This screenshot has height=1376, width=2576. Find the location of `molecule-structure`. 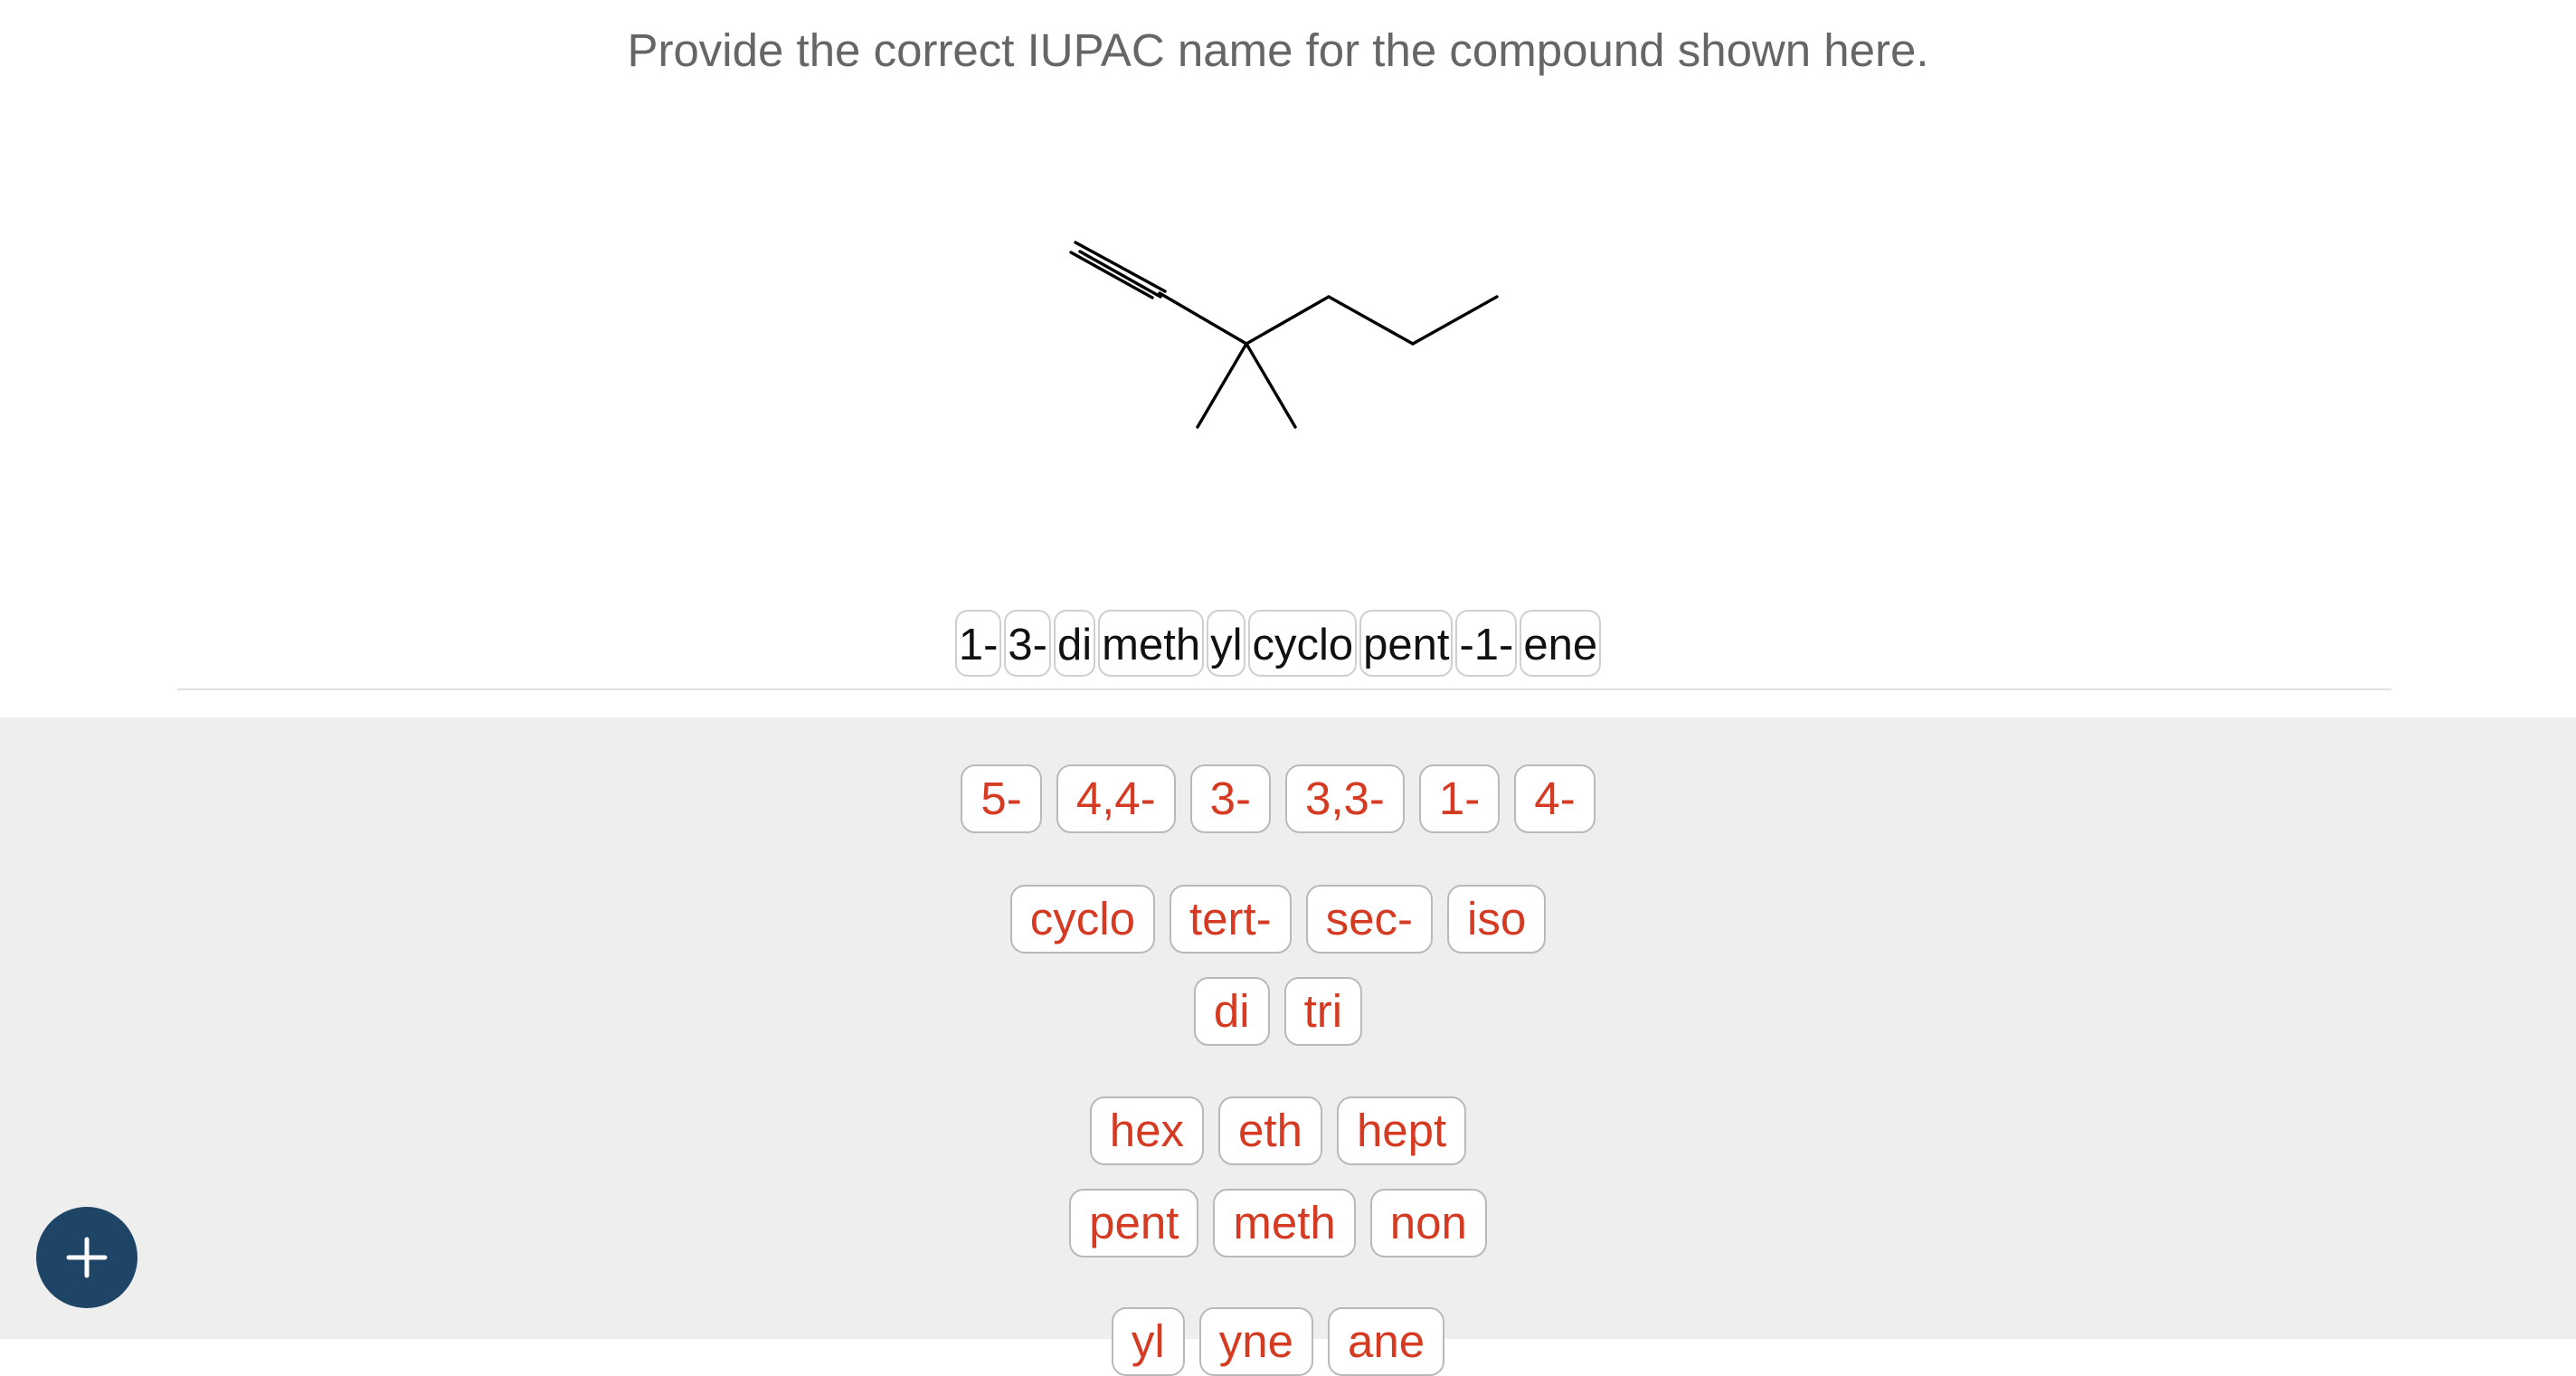

molecule-structure is located at coordinates (1284, 335).